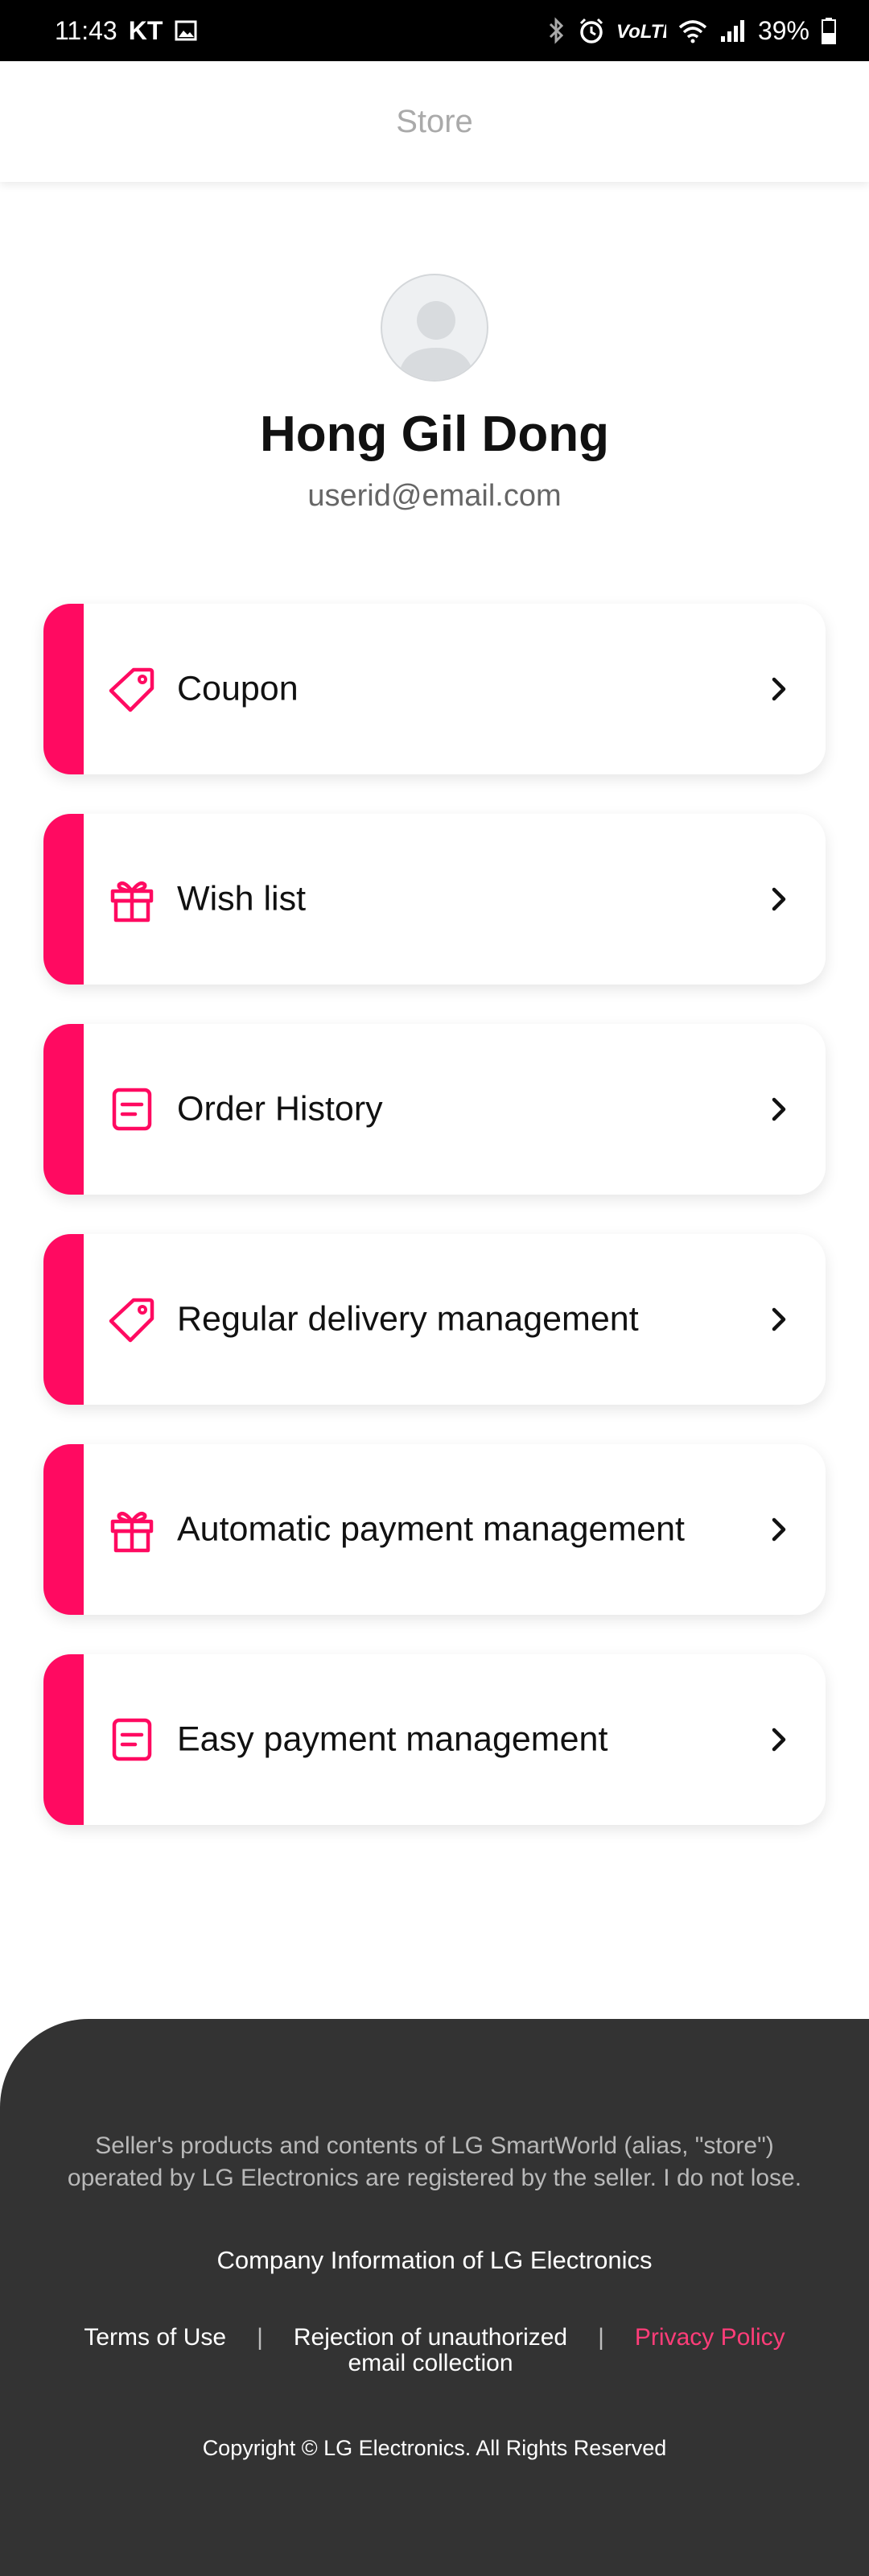 The width and height of the screenshot is (869, 2576). What do you see at coordinates (710, 2338) in the screenshot?
I see `privacy-policy-link: Privacy Policy` at bounding box center [710, 2338].